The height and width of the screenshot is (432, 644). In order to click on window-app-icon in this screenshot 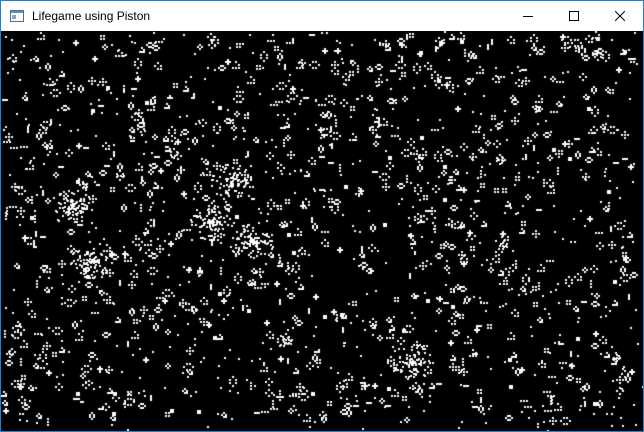, I will do `click(17, 16)`.